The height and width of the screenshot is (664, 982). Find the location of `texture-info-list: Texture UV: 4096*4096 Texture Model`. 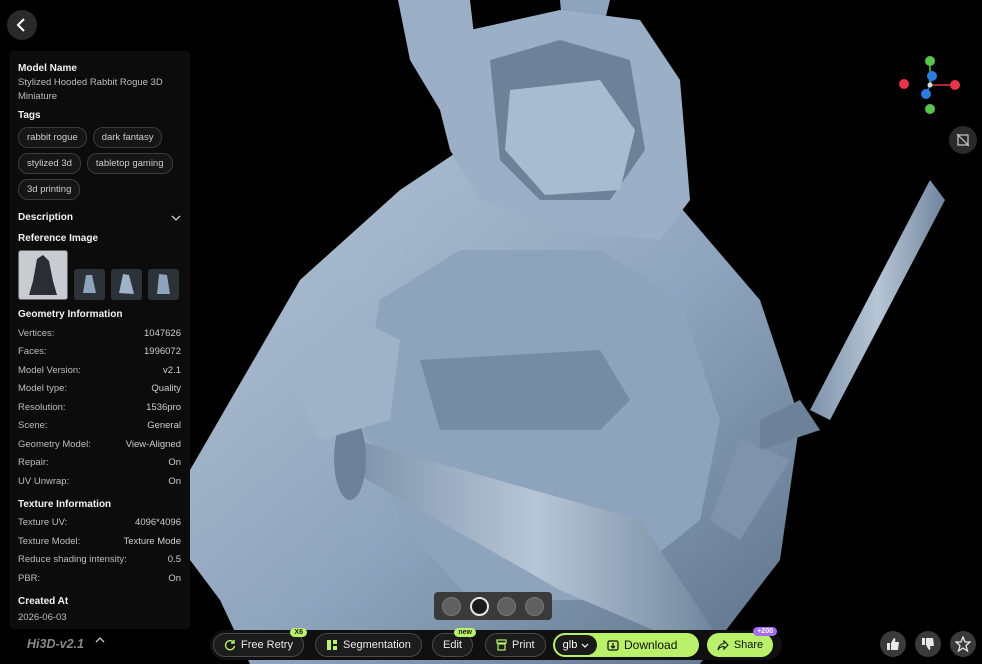

texture-info-list: Texture UV: 4096*4096 Texture Model is located at coordinates (99, 550).